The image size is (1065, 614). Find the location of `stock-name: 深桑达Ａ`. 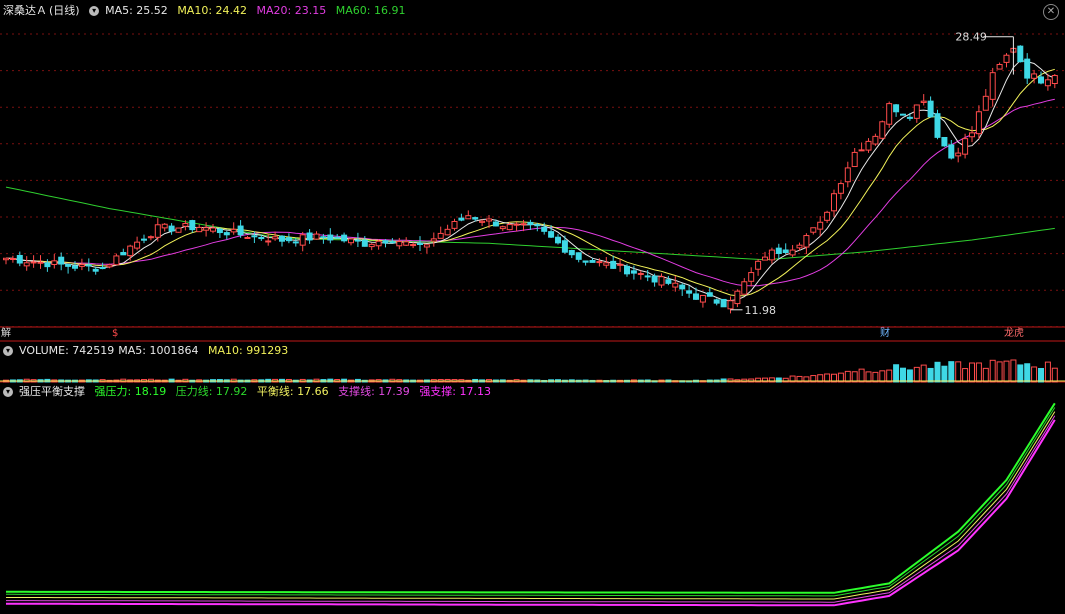

stock-name: 深桑达Ａ is located at coordinates (25, 10).